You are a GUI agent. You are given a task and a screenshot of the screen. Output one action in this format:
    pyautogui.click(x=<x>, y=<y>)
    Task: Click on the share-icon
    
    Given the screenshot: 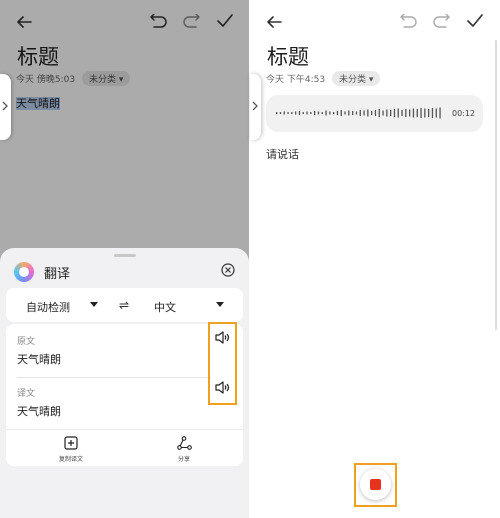 What is the action you would take?
    pyautogui.click(x=184, y=443)
    